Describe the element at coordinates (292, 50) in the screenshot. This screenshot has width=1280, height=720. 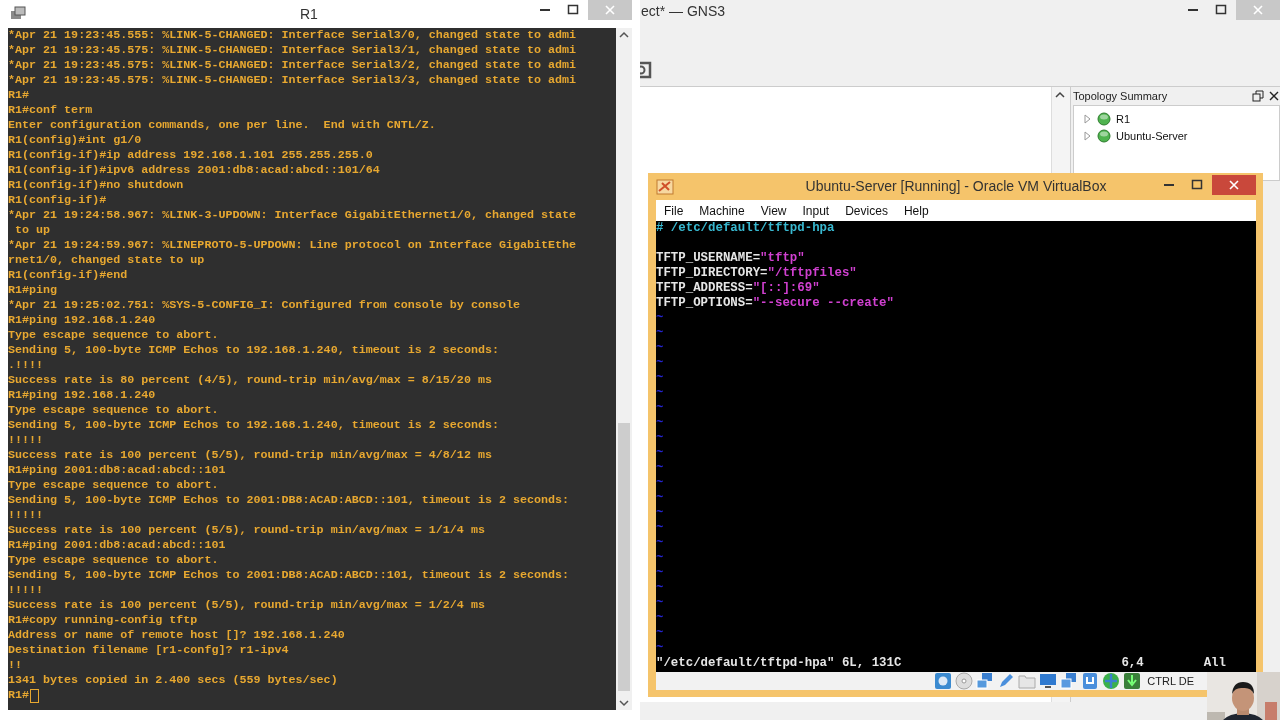
I see `terminal-line: *Apr 21 19:23:45.575: %LINK-5-CHANGED: Interface Serial3/1, changed state to admi` at that location.